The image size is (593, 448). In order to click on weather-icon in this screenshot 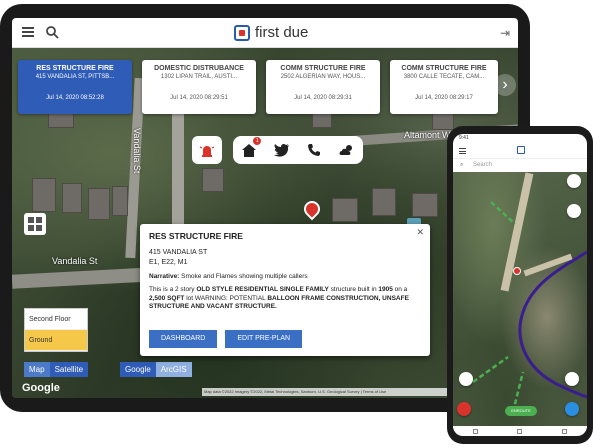, I will do `click(347, 150)`.